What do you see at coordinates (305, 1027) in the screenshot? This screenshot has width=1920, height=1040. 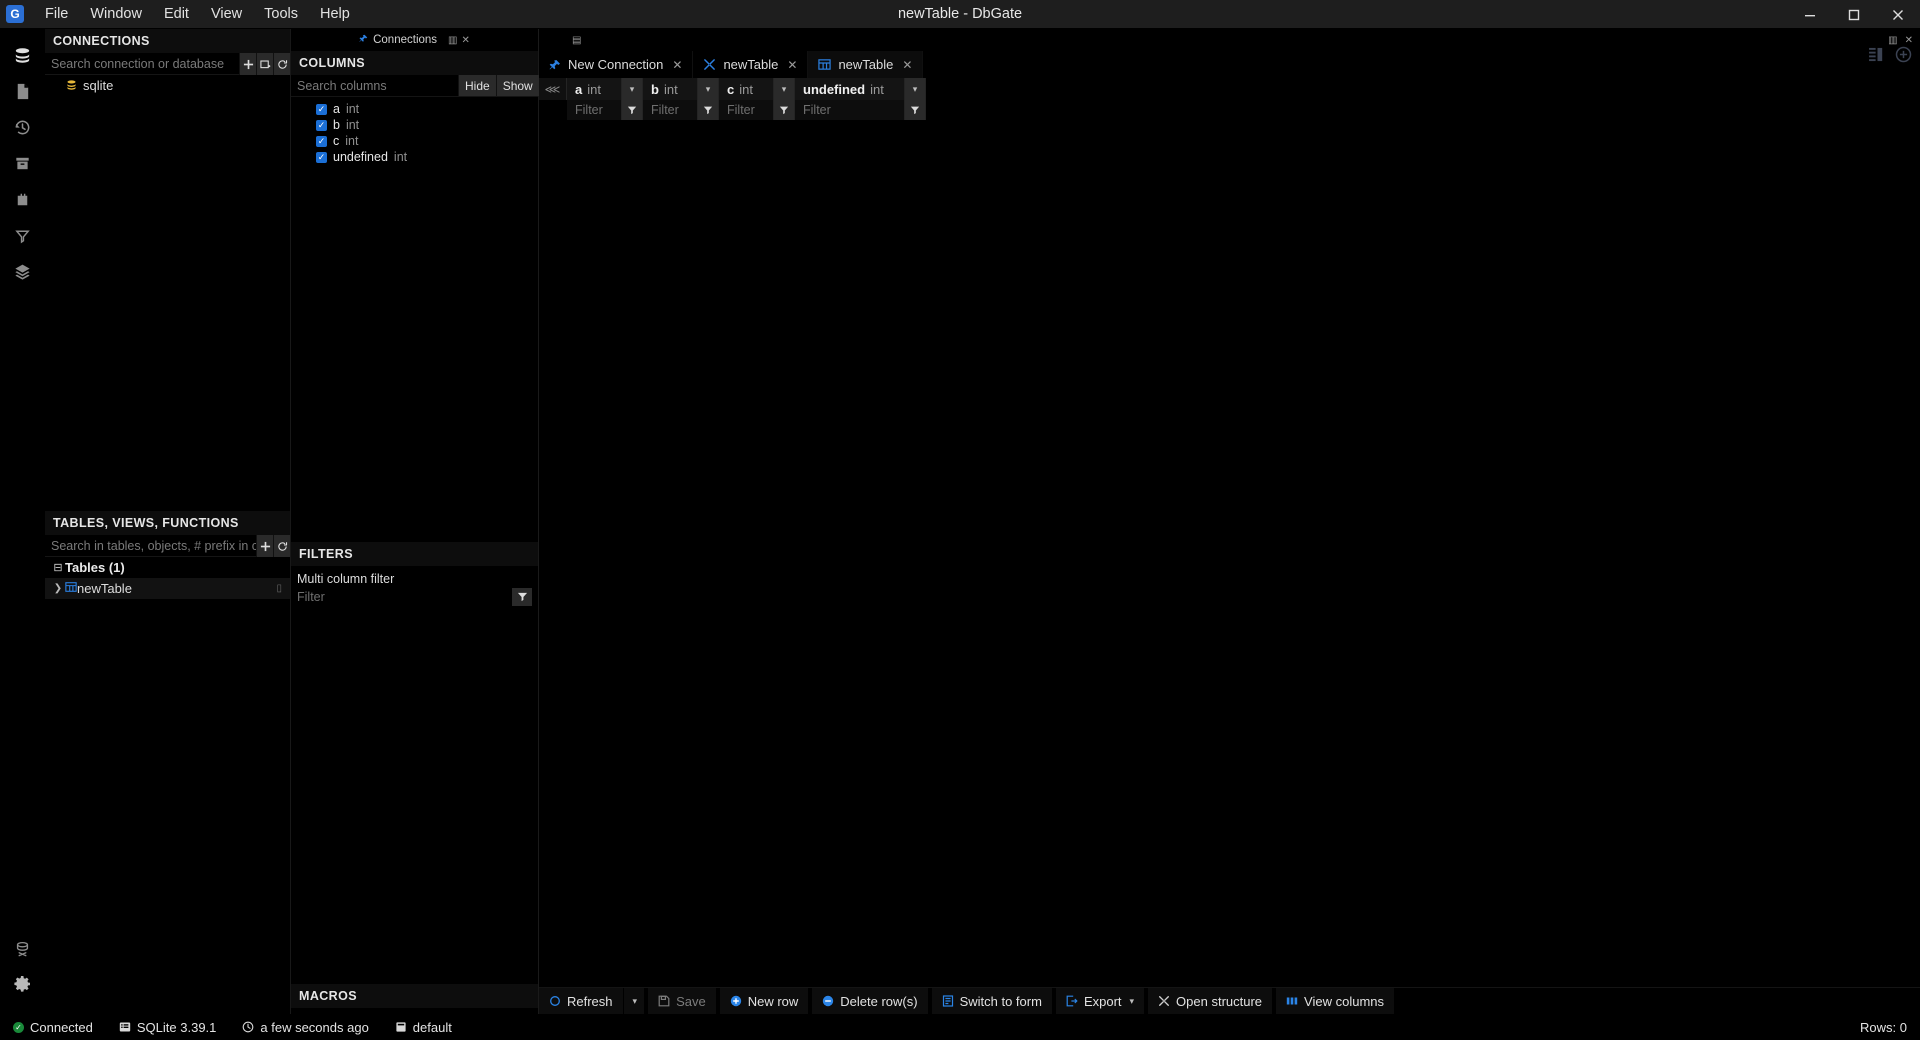 I see `status-updated: a few seconds ago` at bounding box center [305, 1027].